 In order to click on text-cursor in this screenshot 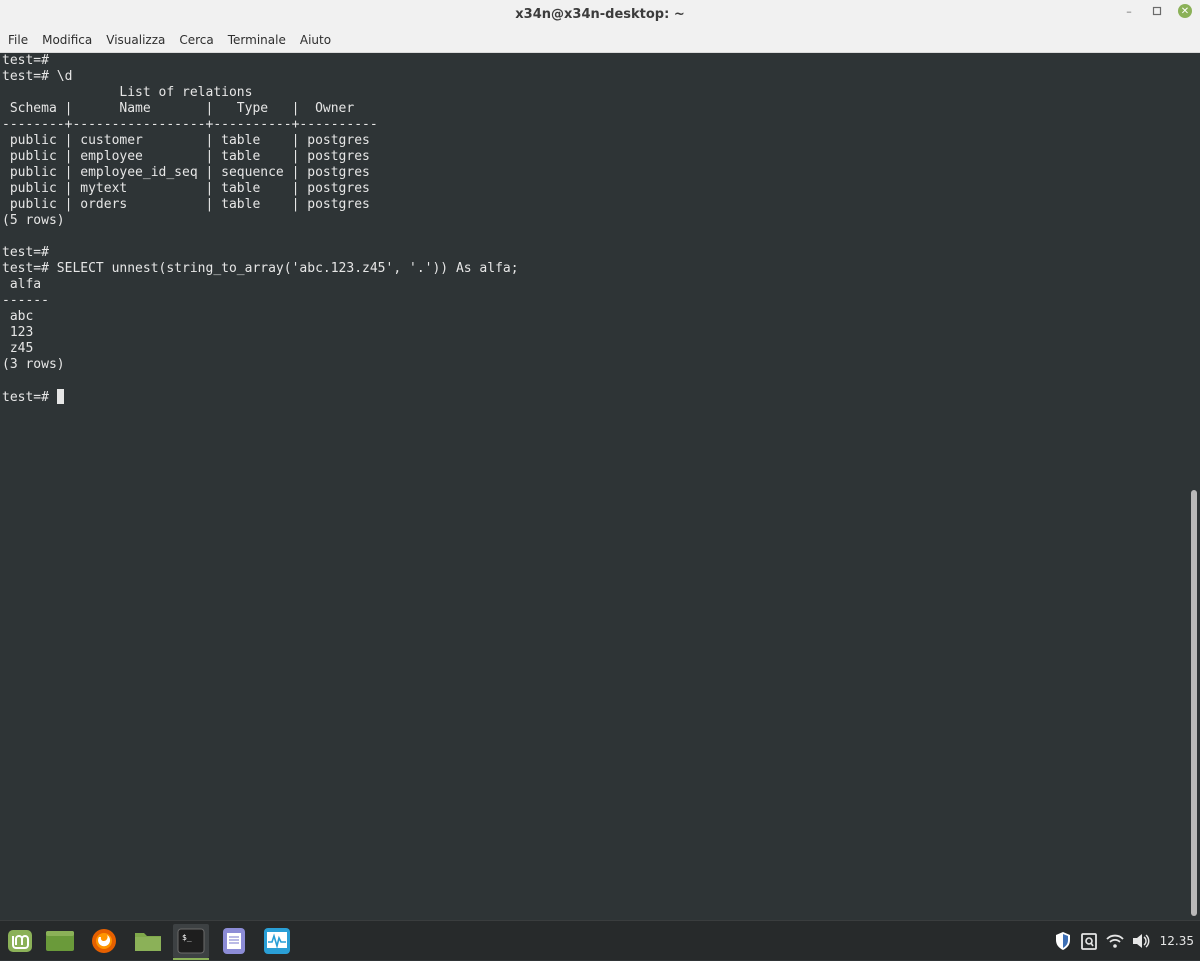, I will do `click(60, 396)`.